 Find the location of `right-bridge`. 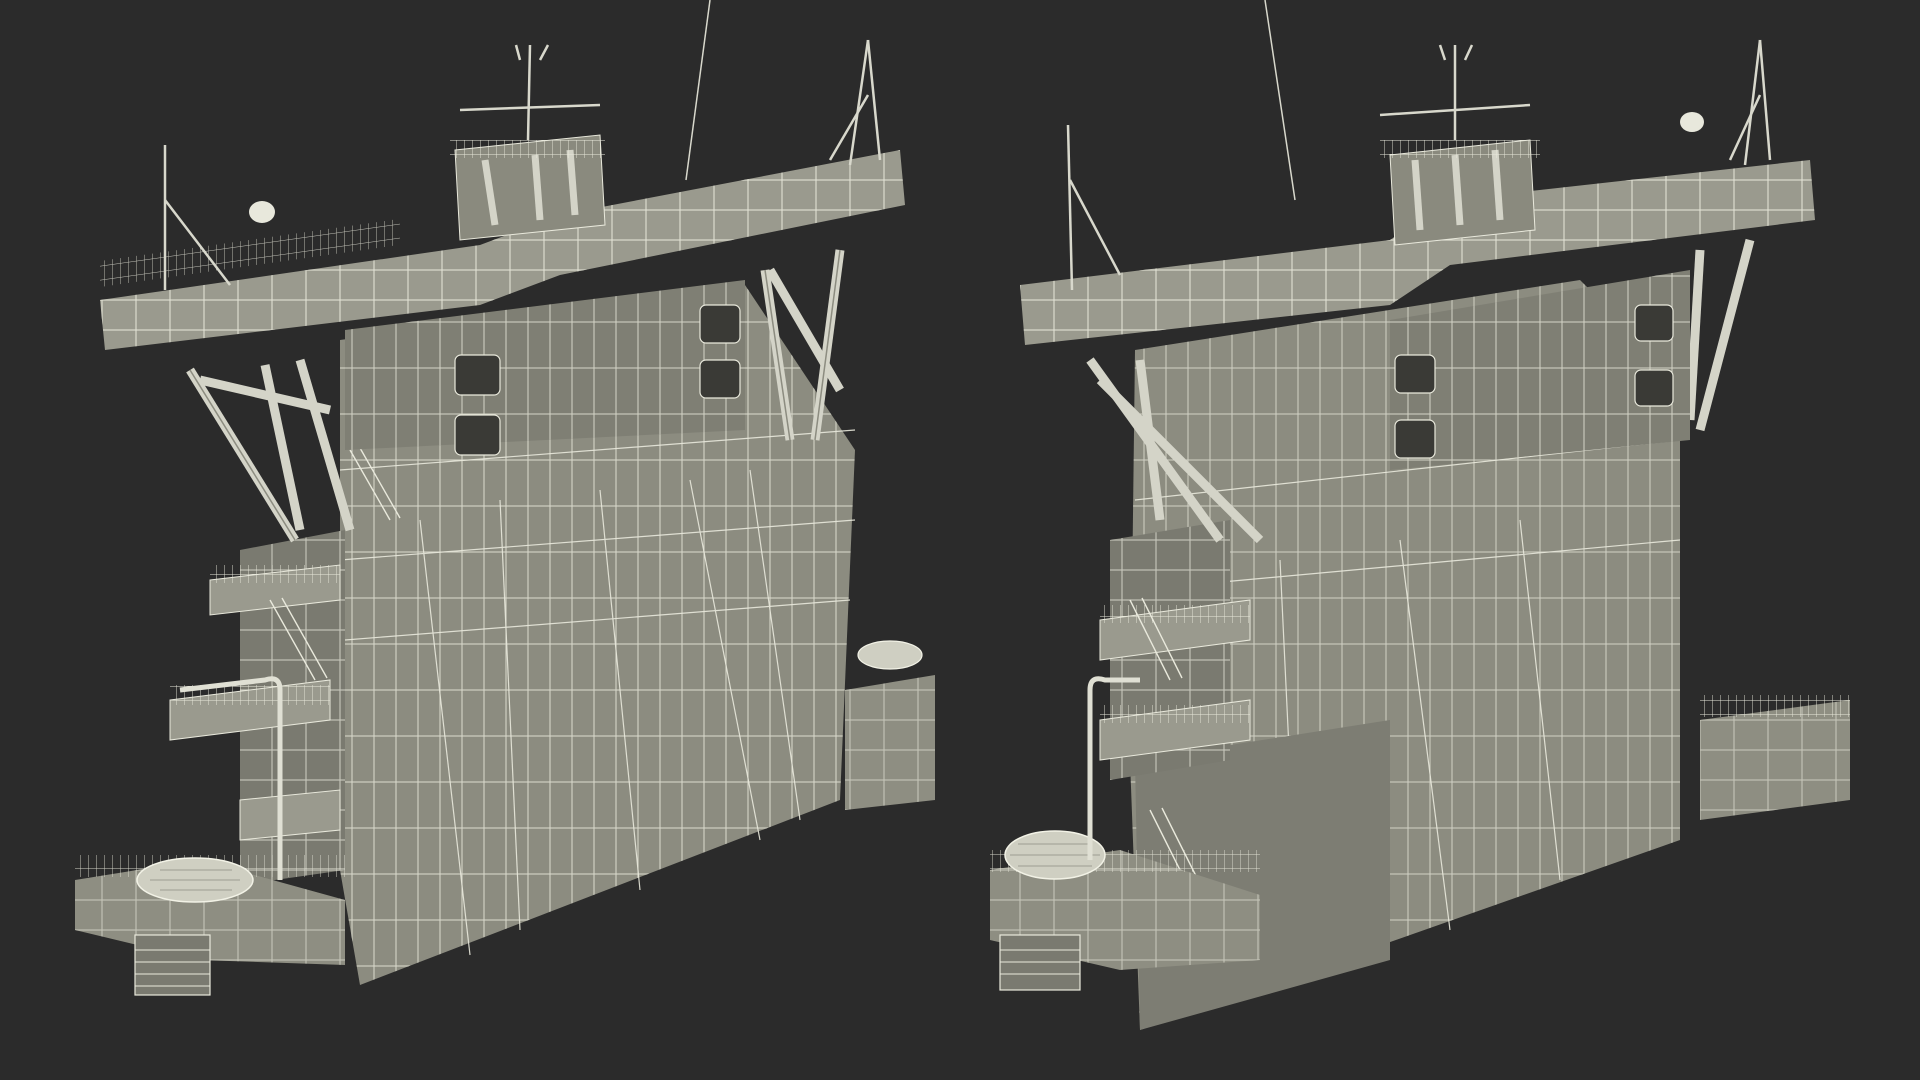

right-bridge is located at coordinates (1460, 192).